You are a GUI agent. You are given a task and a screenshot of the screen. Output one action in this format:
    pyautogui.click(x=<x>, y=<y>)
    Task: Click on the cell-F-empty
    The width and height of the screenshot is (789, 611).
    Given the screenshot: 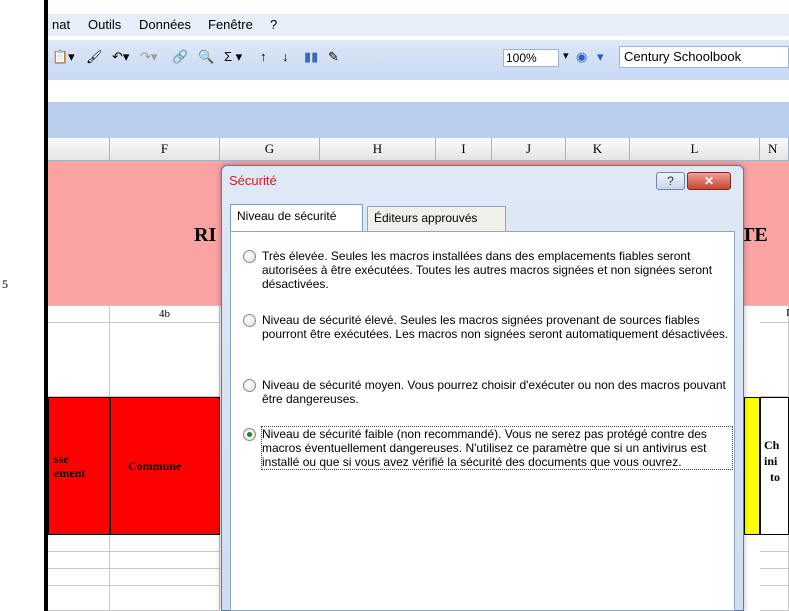 What is the action you would take?
    pyautogui.click(x=165, y=360)
    